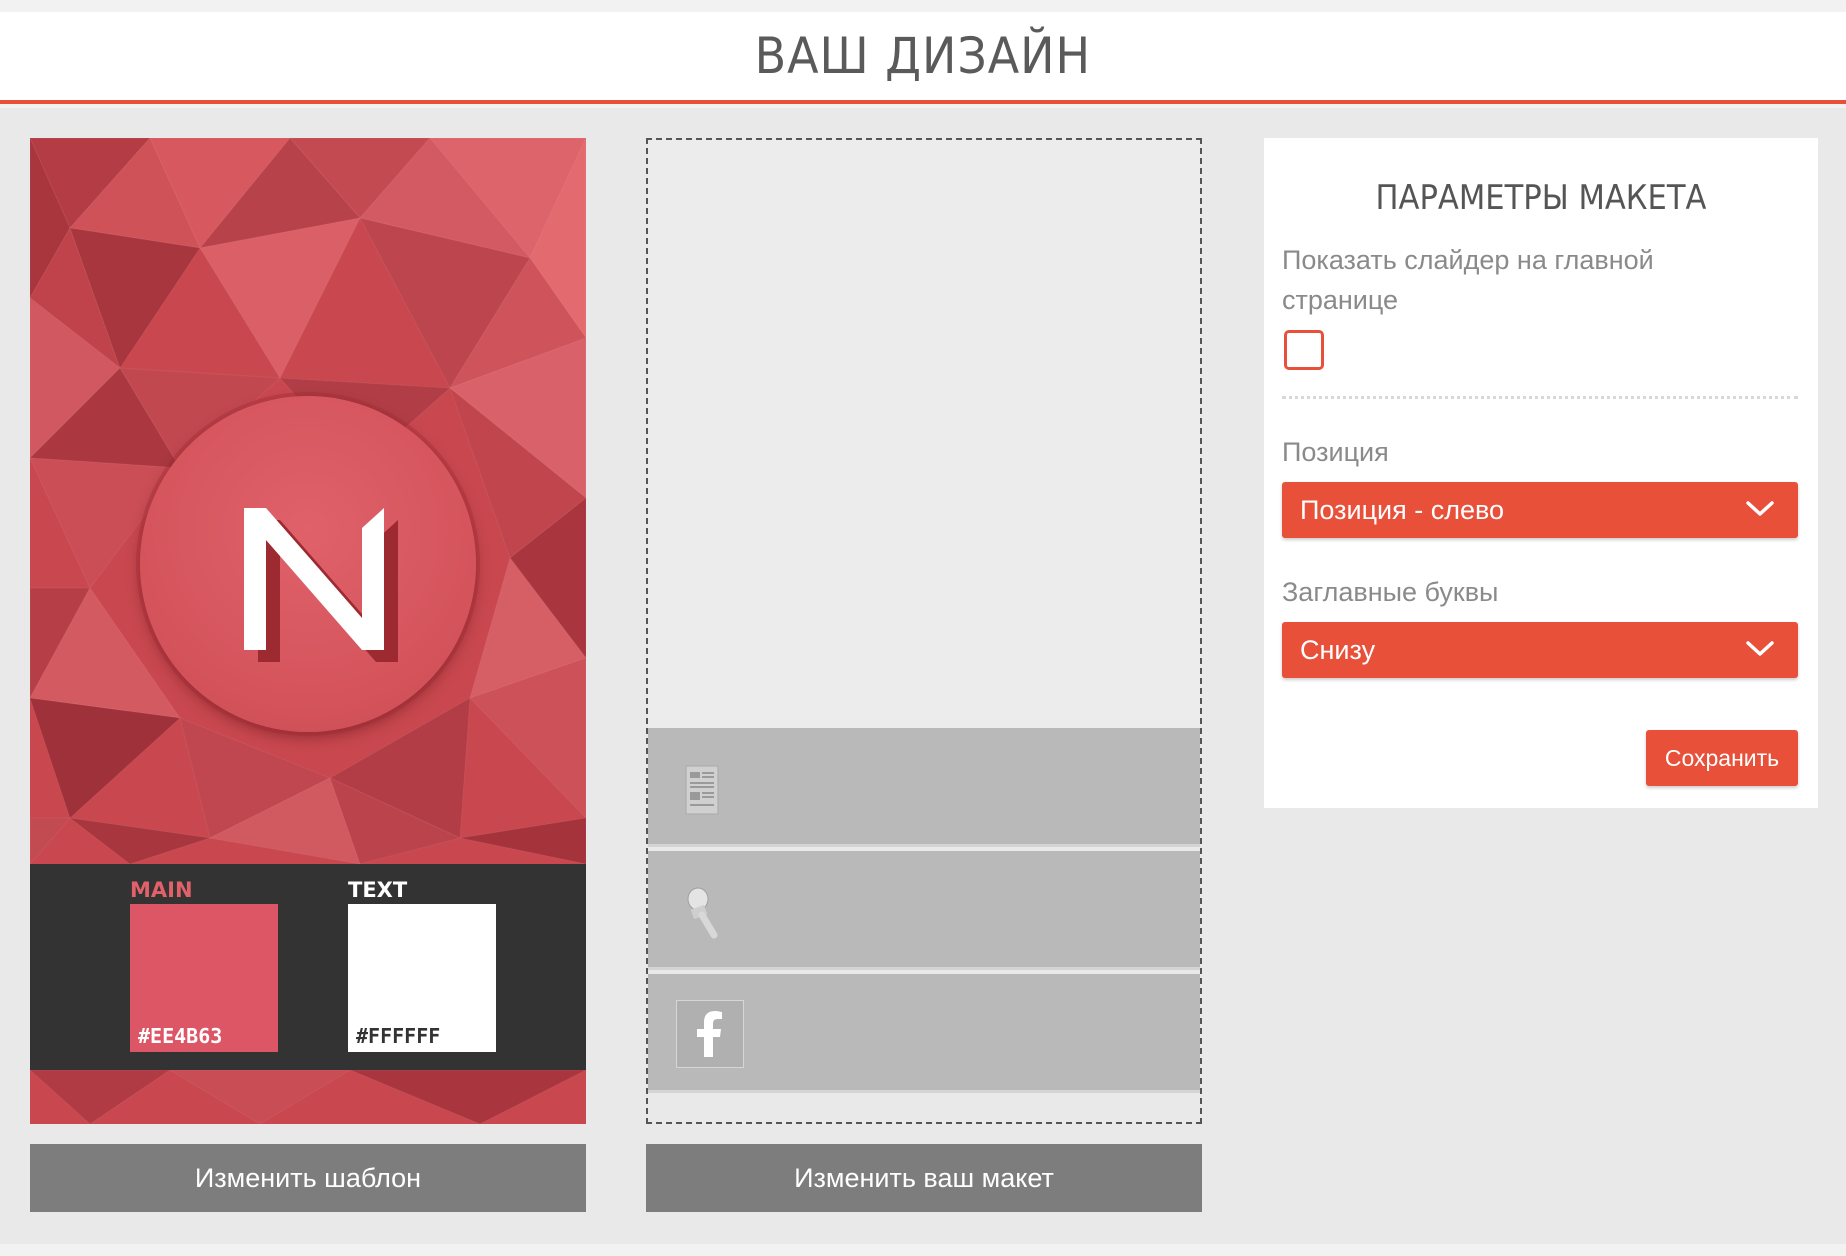 The image size is (1846, 1256). I want to click on facebook-icon, so click(710, 1034).